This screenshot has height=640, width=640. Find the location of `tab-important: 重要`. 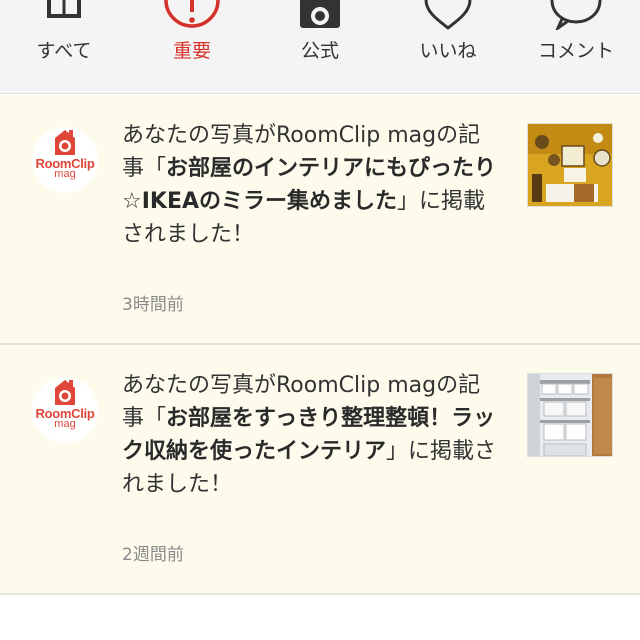

tab-important: 重要 is located at coordinates (192, 47).